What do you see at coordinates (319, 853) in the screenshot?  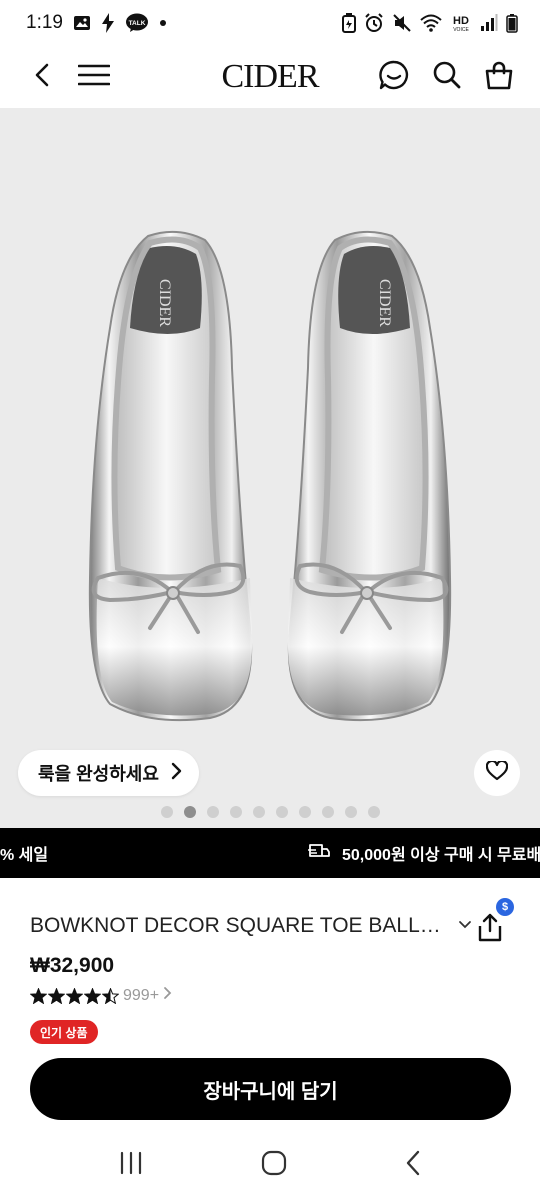 I see `delivery-truck-icon` at bounding box center [319, 853].